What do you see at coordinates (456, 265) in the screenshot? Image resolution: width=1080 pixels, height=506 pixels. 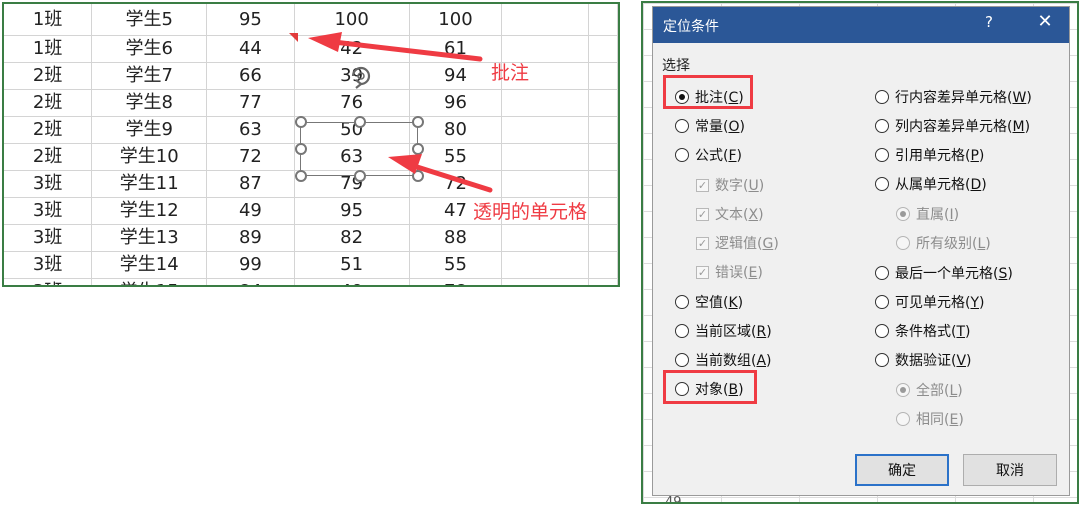 I see `score-cell: 55` at bounding box center [456, 265].